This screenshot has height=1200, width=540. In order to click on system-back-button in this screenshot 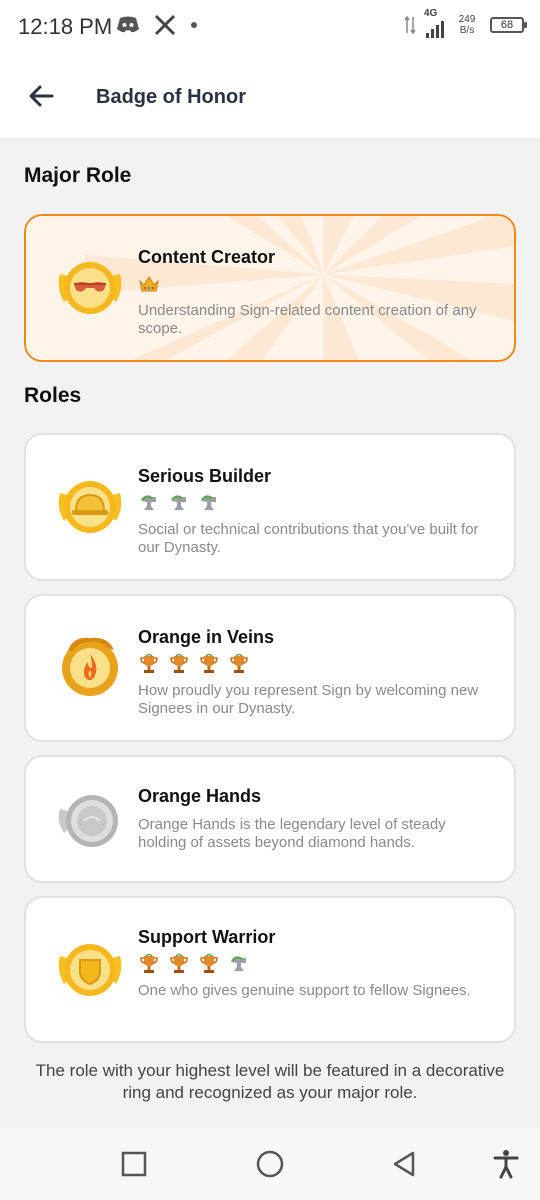, I will do `click(404, 1164)`.